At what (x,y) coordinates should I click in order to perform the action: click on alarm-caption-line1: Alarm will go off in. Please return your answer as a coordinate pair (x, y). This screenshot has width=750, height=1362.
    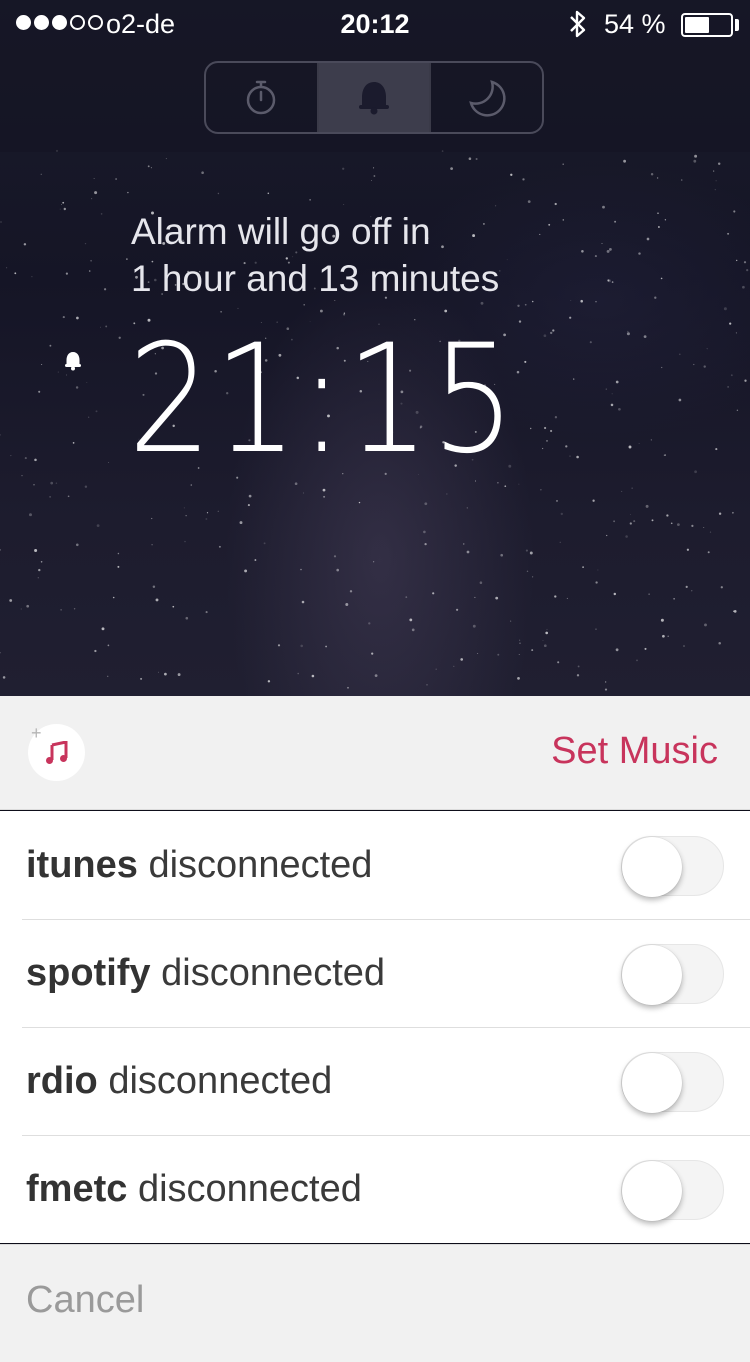
    Looking at the image, I should click on (281, 231).